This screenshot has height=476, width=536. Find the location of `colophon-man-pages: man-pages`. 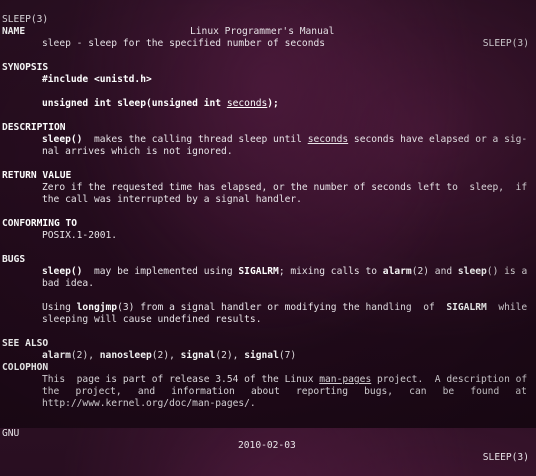

colophon-man-pages: man-pages is located at coordinates (345, 379).